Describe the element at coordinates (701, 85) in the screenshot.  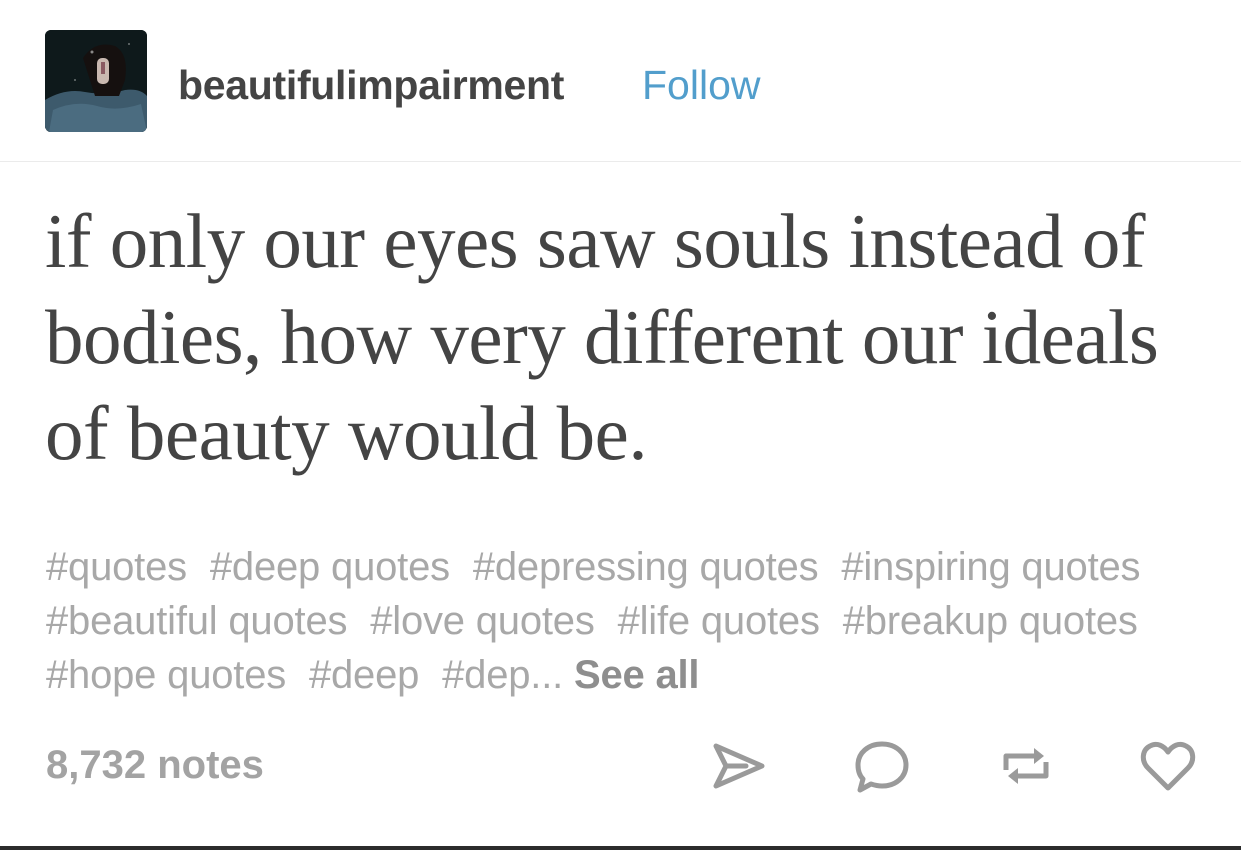
I see `follow-button: Follow` at that location.